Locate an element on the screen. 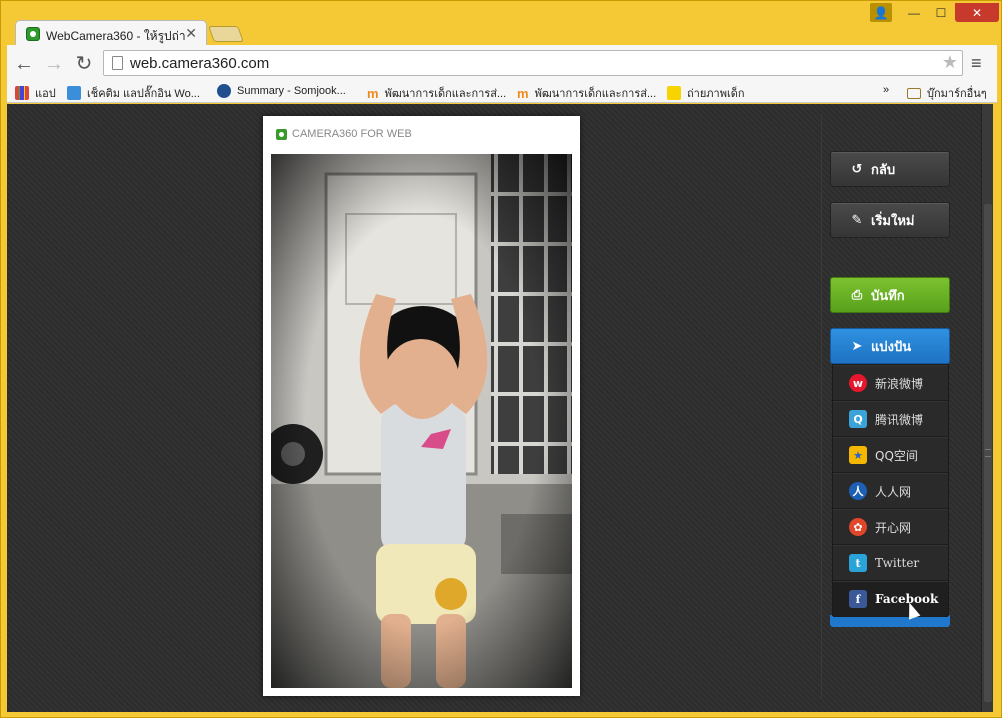 The width and height of the screenshot is (1002, 718). renren-icon: 人 is located at coordinates (858, 491).